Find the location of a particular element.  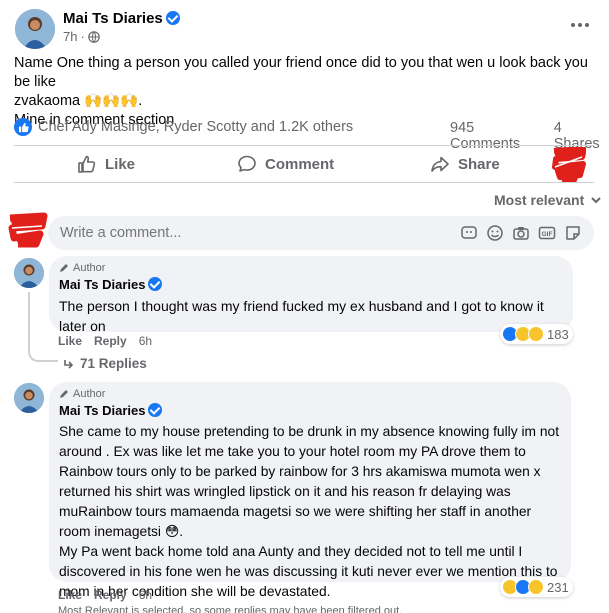

like-button-label: Like is located at coordinates (120, 164).